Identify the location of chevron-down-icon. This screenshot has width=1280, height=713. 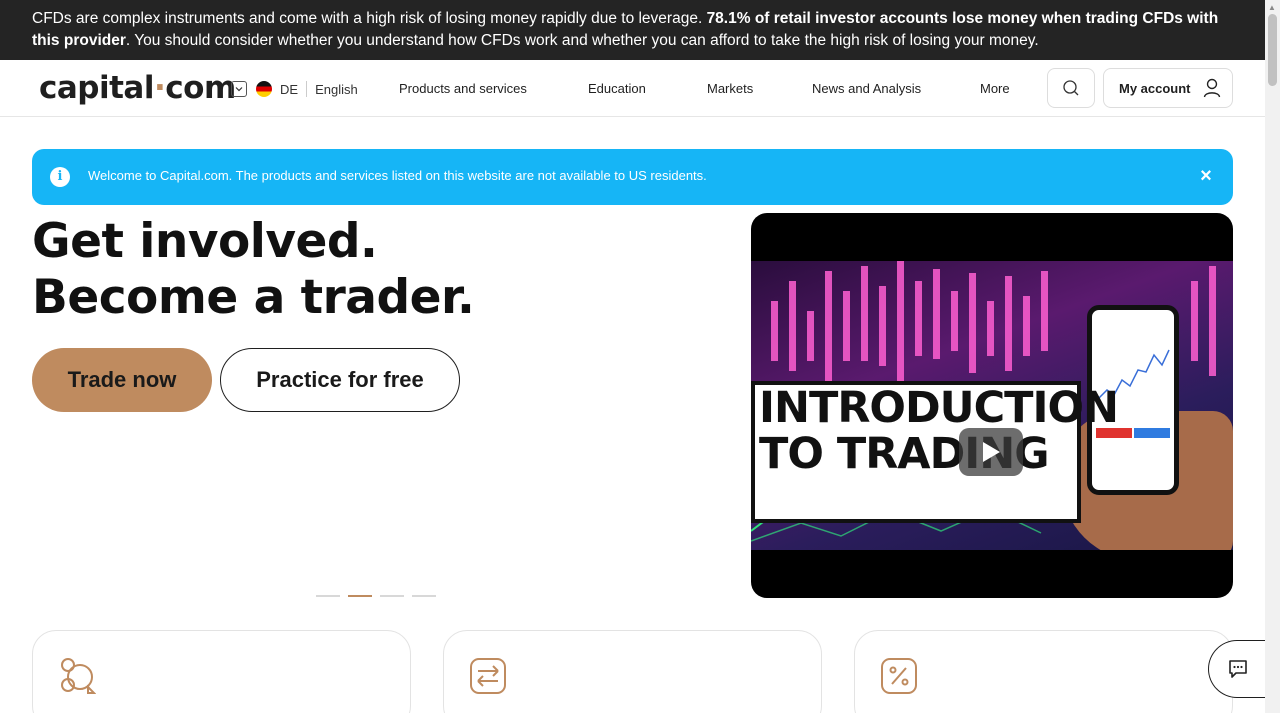
(239, 89).